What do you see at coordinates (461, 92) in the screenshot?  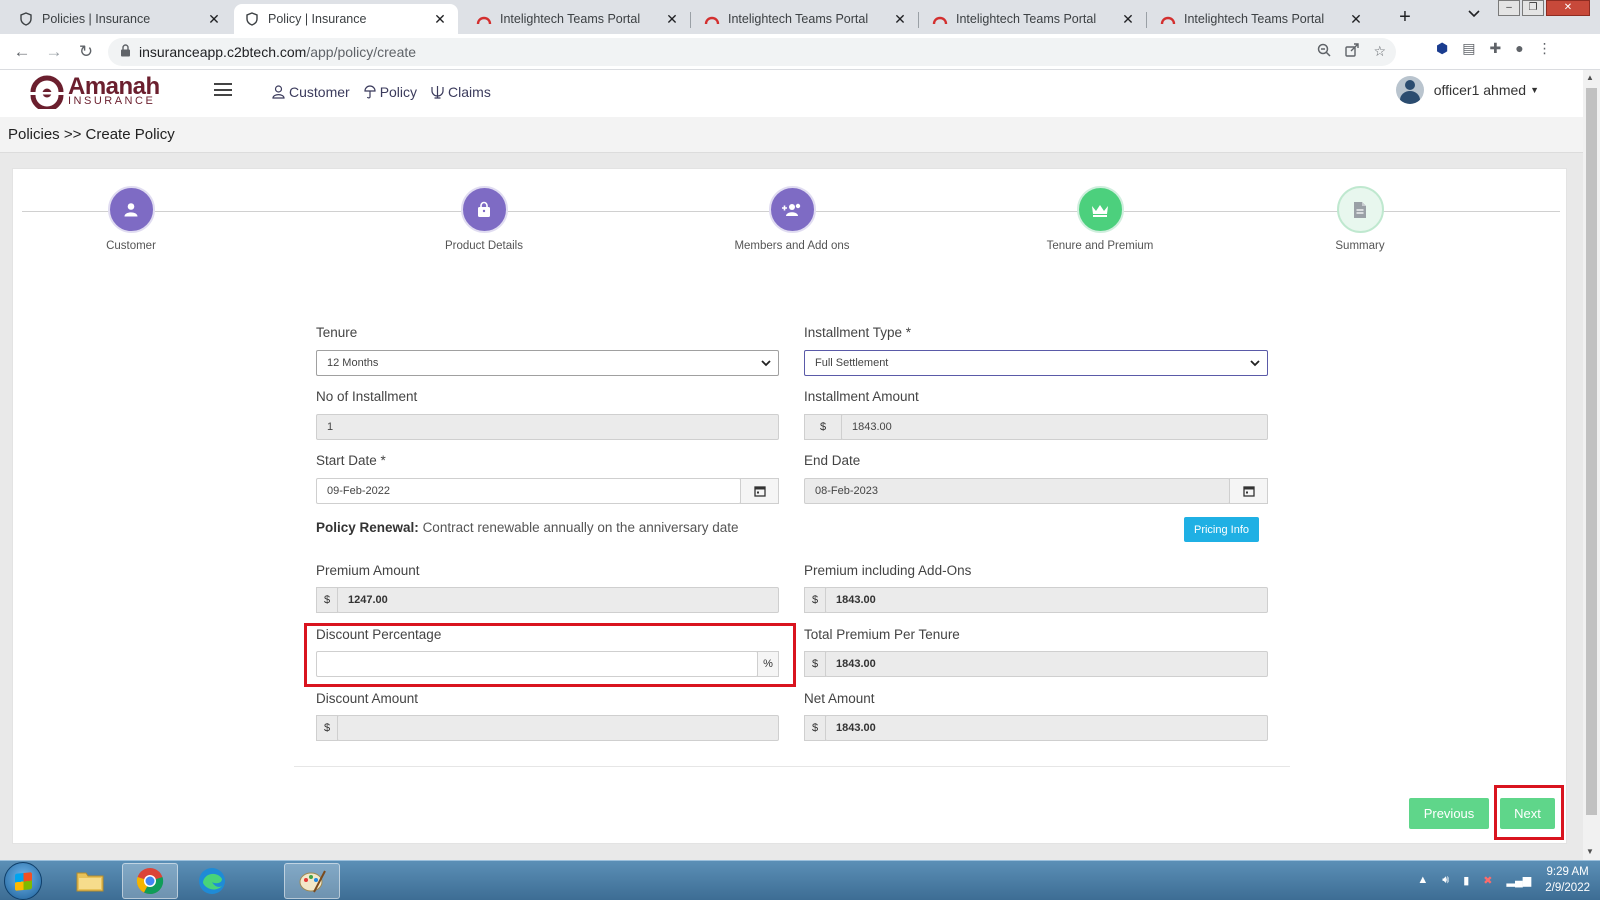 I see `nav-claims: Claims` at bounding box center [461, 92].